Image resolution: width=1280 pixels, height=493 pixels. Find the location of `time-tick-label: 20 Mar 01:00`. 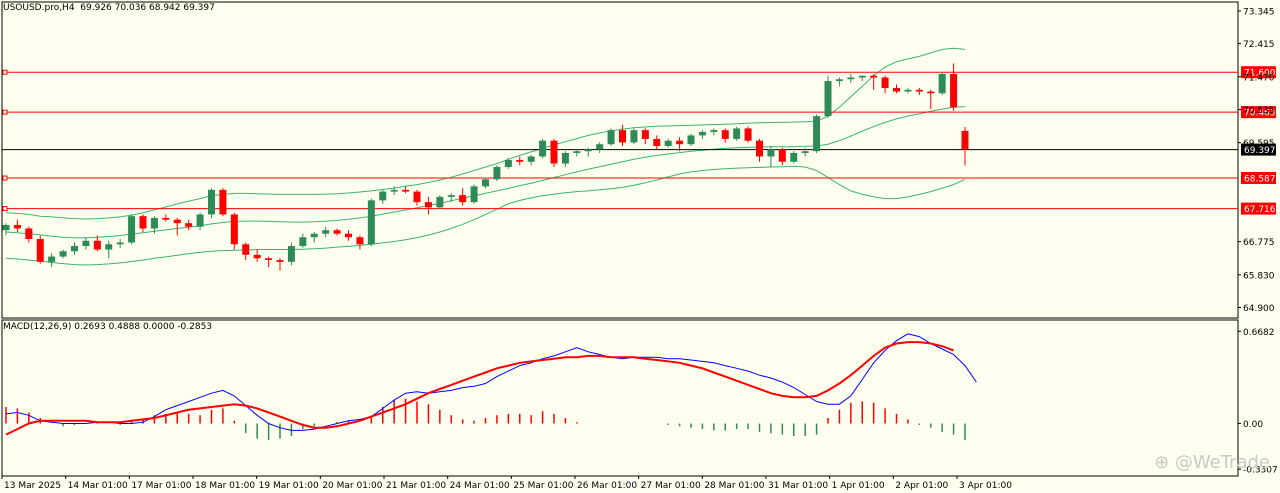

time-tick-label: 20 Mar 01:00 is located at coordinates (352, 486).